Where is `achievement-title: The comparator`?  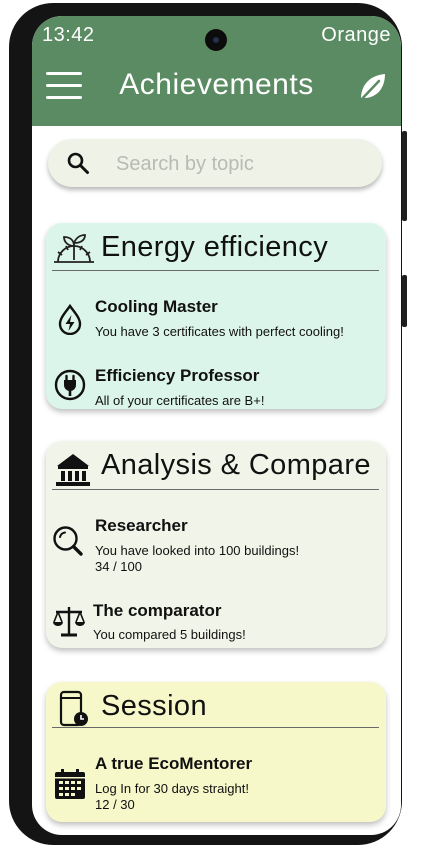
achievement-title: The comparator is located at coordinates (157, 610).